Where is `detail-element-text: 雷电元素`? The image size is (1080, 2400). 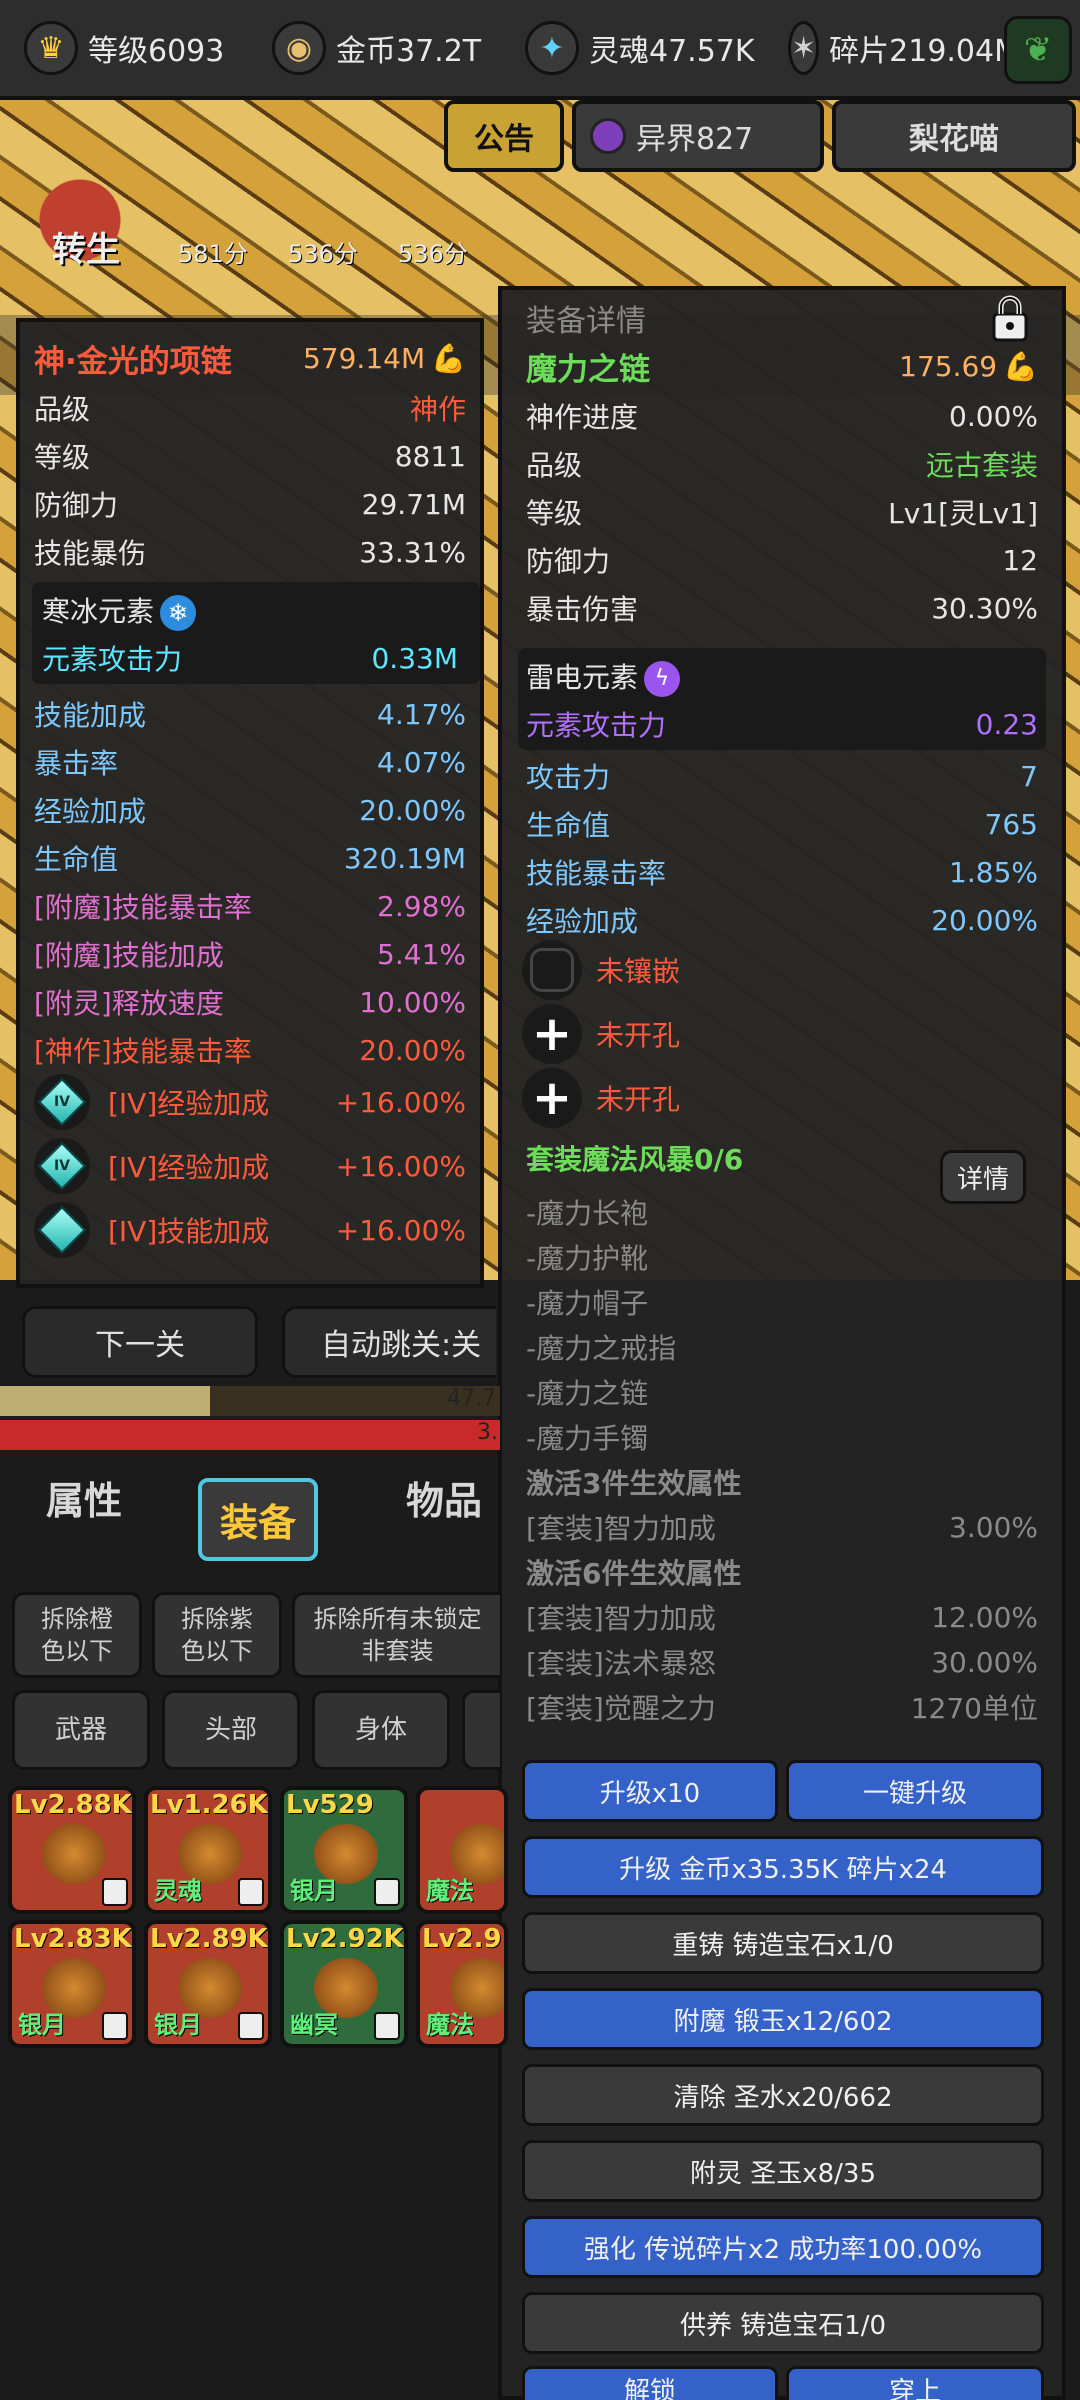 detail-element-text: 雷电元素 is located at coordinates (582, 677).